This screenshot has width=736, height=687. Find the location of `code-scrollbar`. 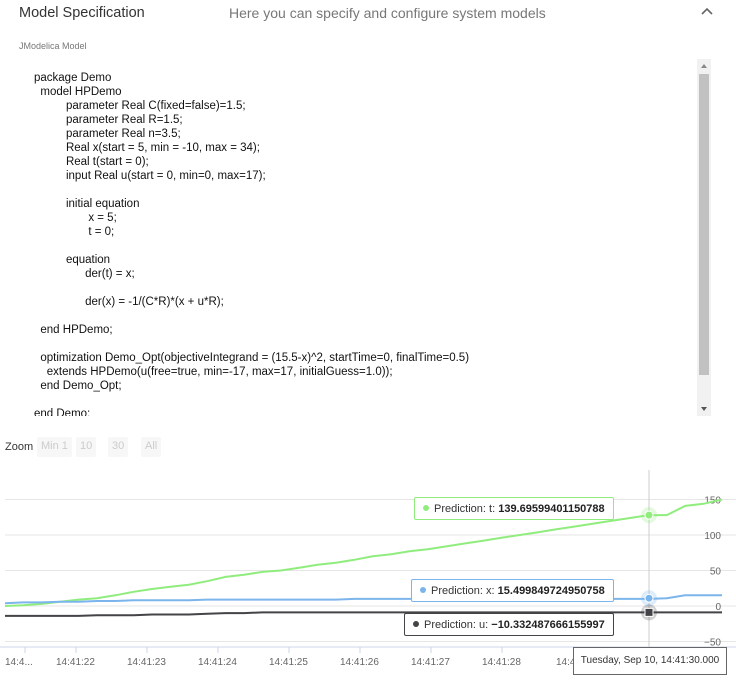

code-scrollbar is located at coordinates (704, 237).